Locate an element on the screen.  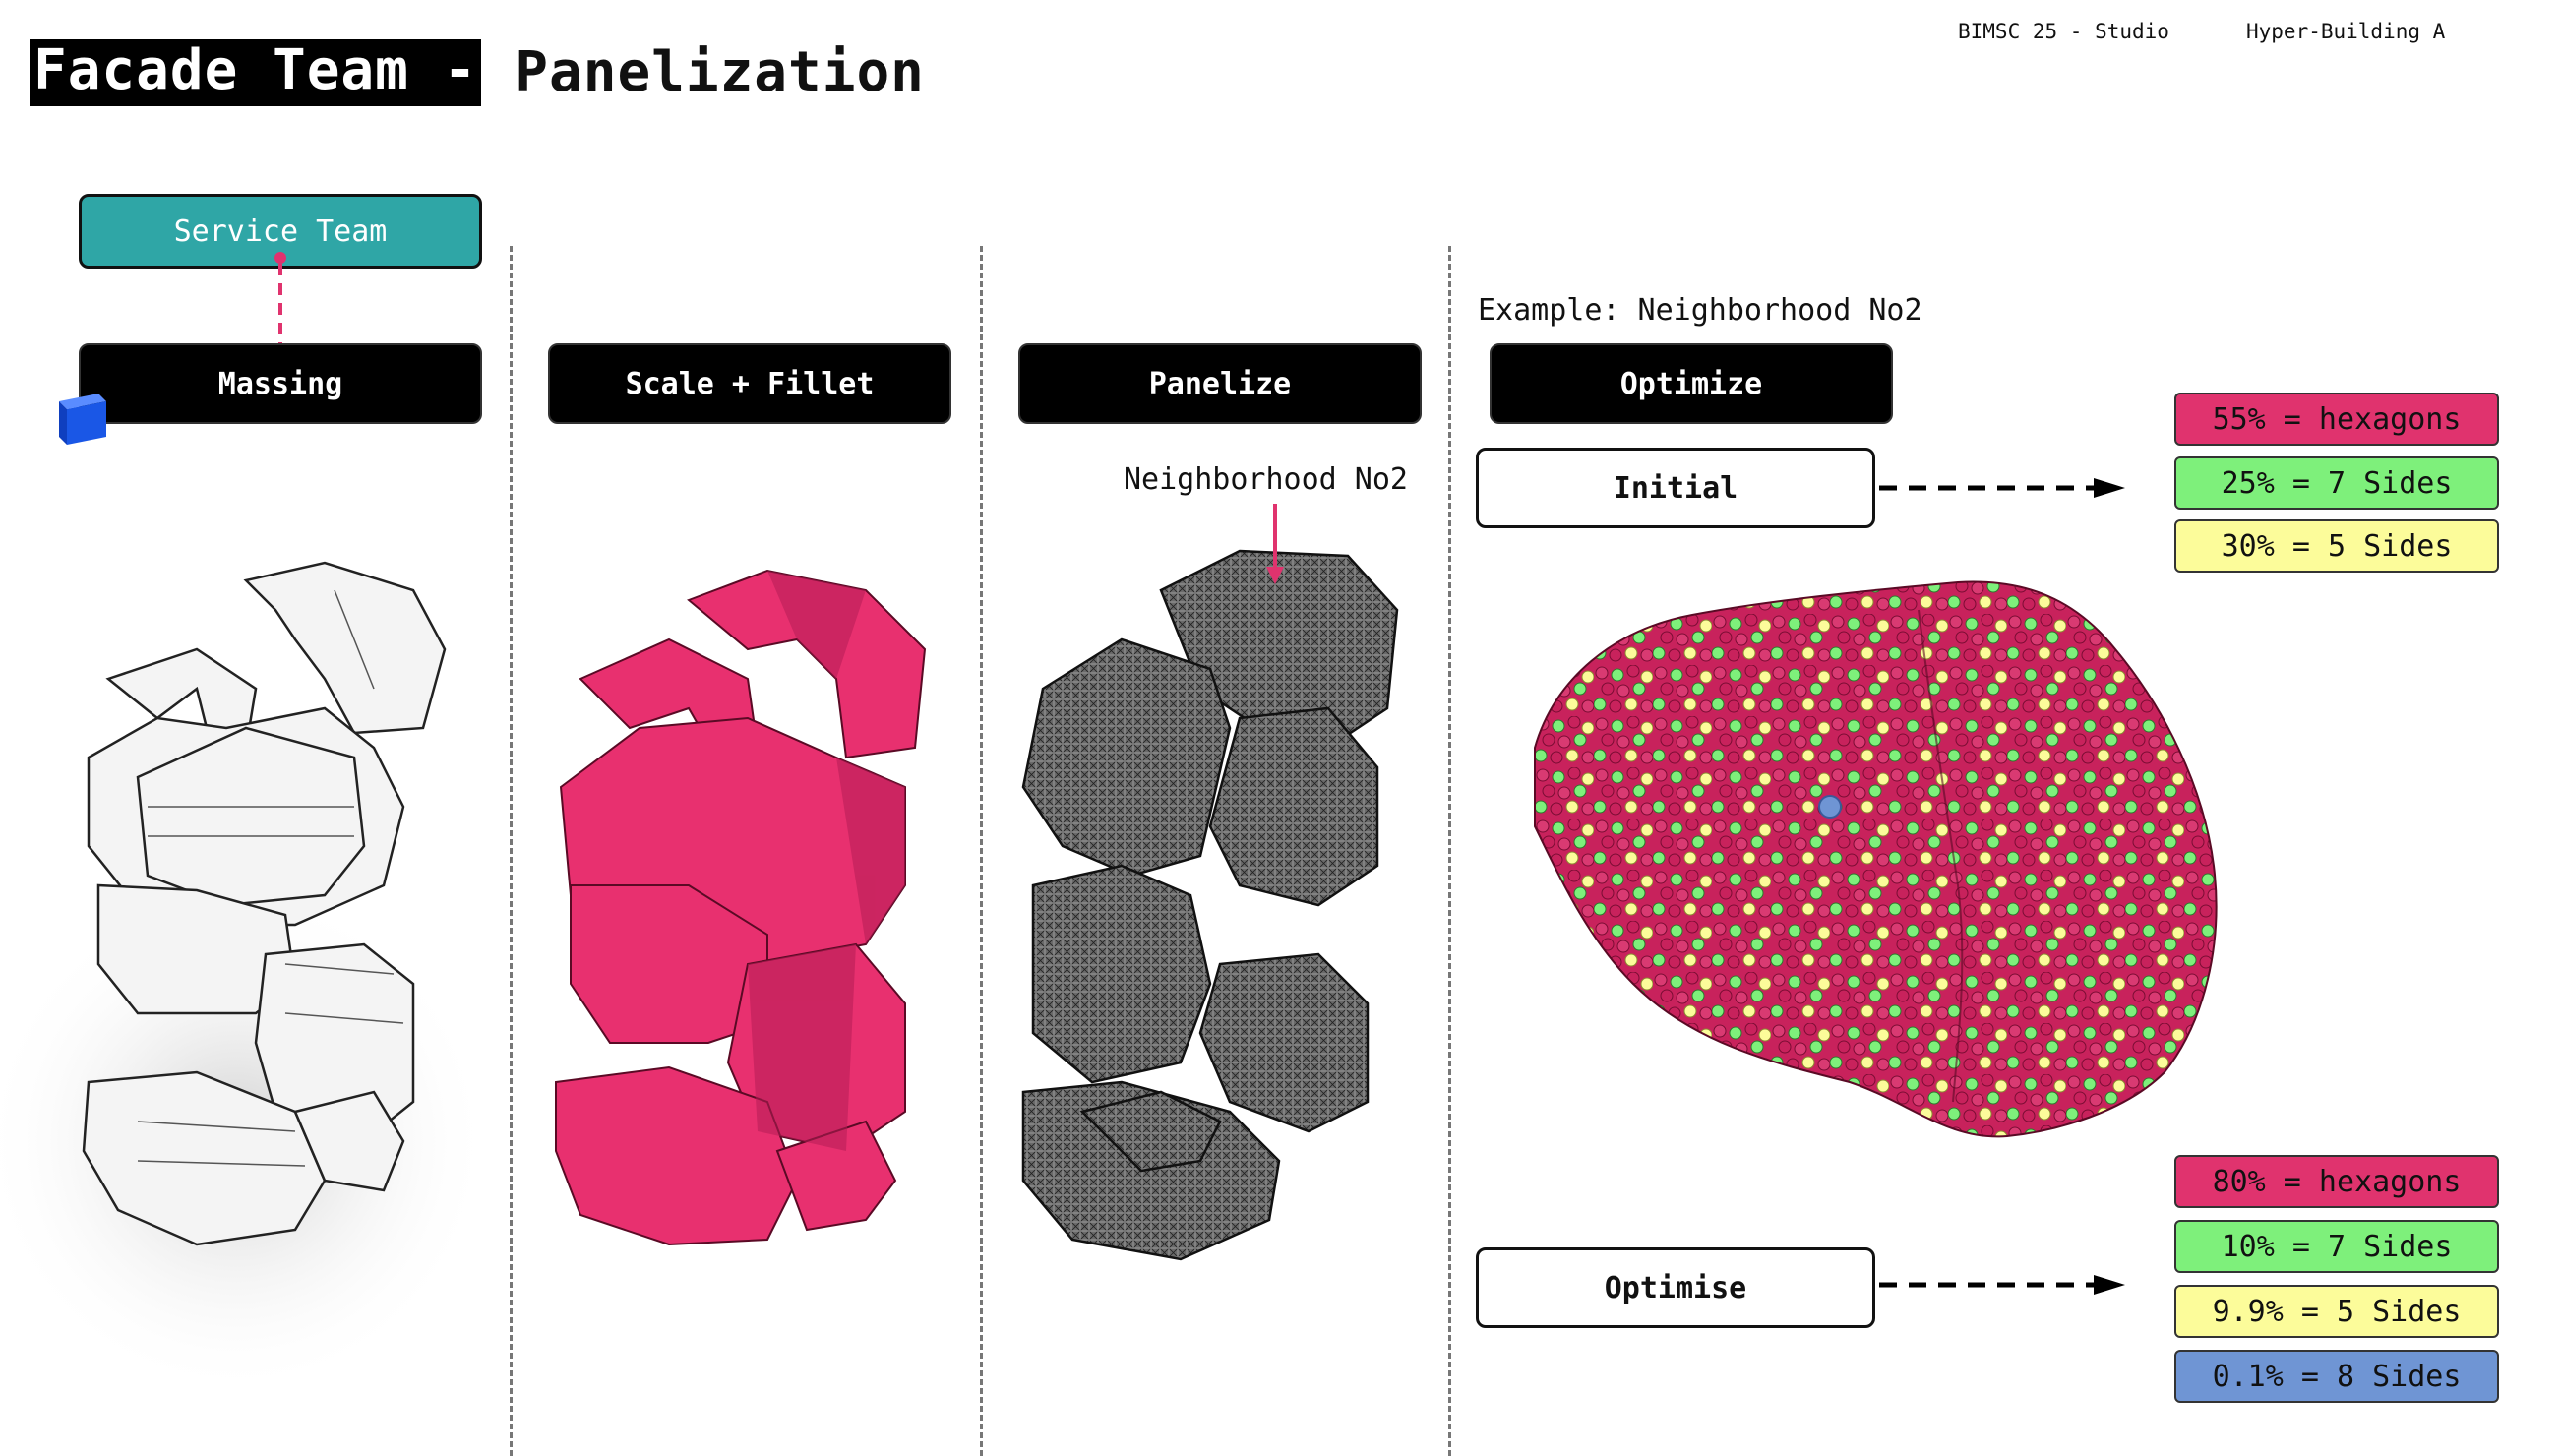
step-optimize-button: Optimize is located at coordinates (1691, 383).